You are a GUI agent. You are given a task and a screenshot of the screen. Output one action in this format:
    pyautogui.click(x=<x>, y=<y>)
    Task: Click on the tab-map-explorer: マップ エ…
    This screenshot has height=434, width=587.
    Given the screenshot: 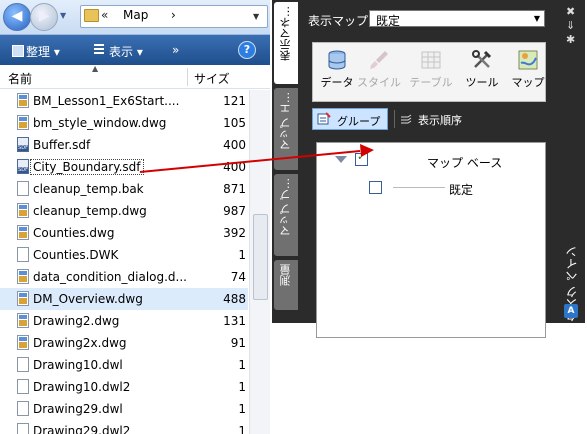 What is the action you would take?
    pyautogui.click(x=286, y=129)
    